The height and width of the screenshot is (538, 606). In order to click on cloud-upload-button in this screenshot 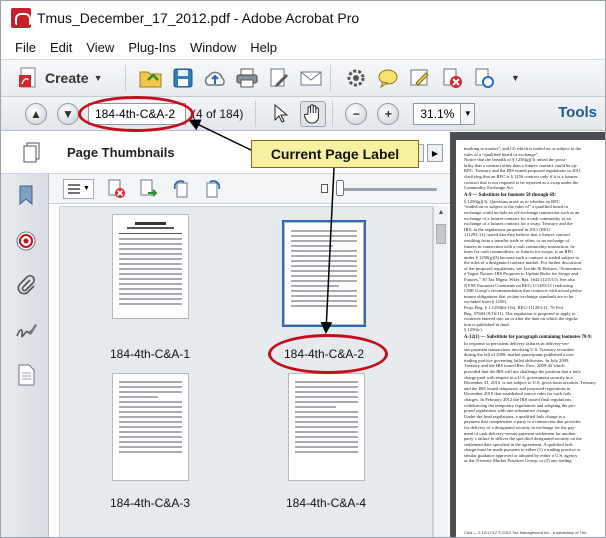, I will do `click(215, 78)`.